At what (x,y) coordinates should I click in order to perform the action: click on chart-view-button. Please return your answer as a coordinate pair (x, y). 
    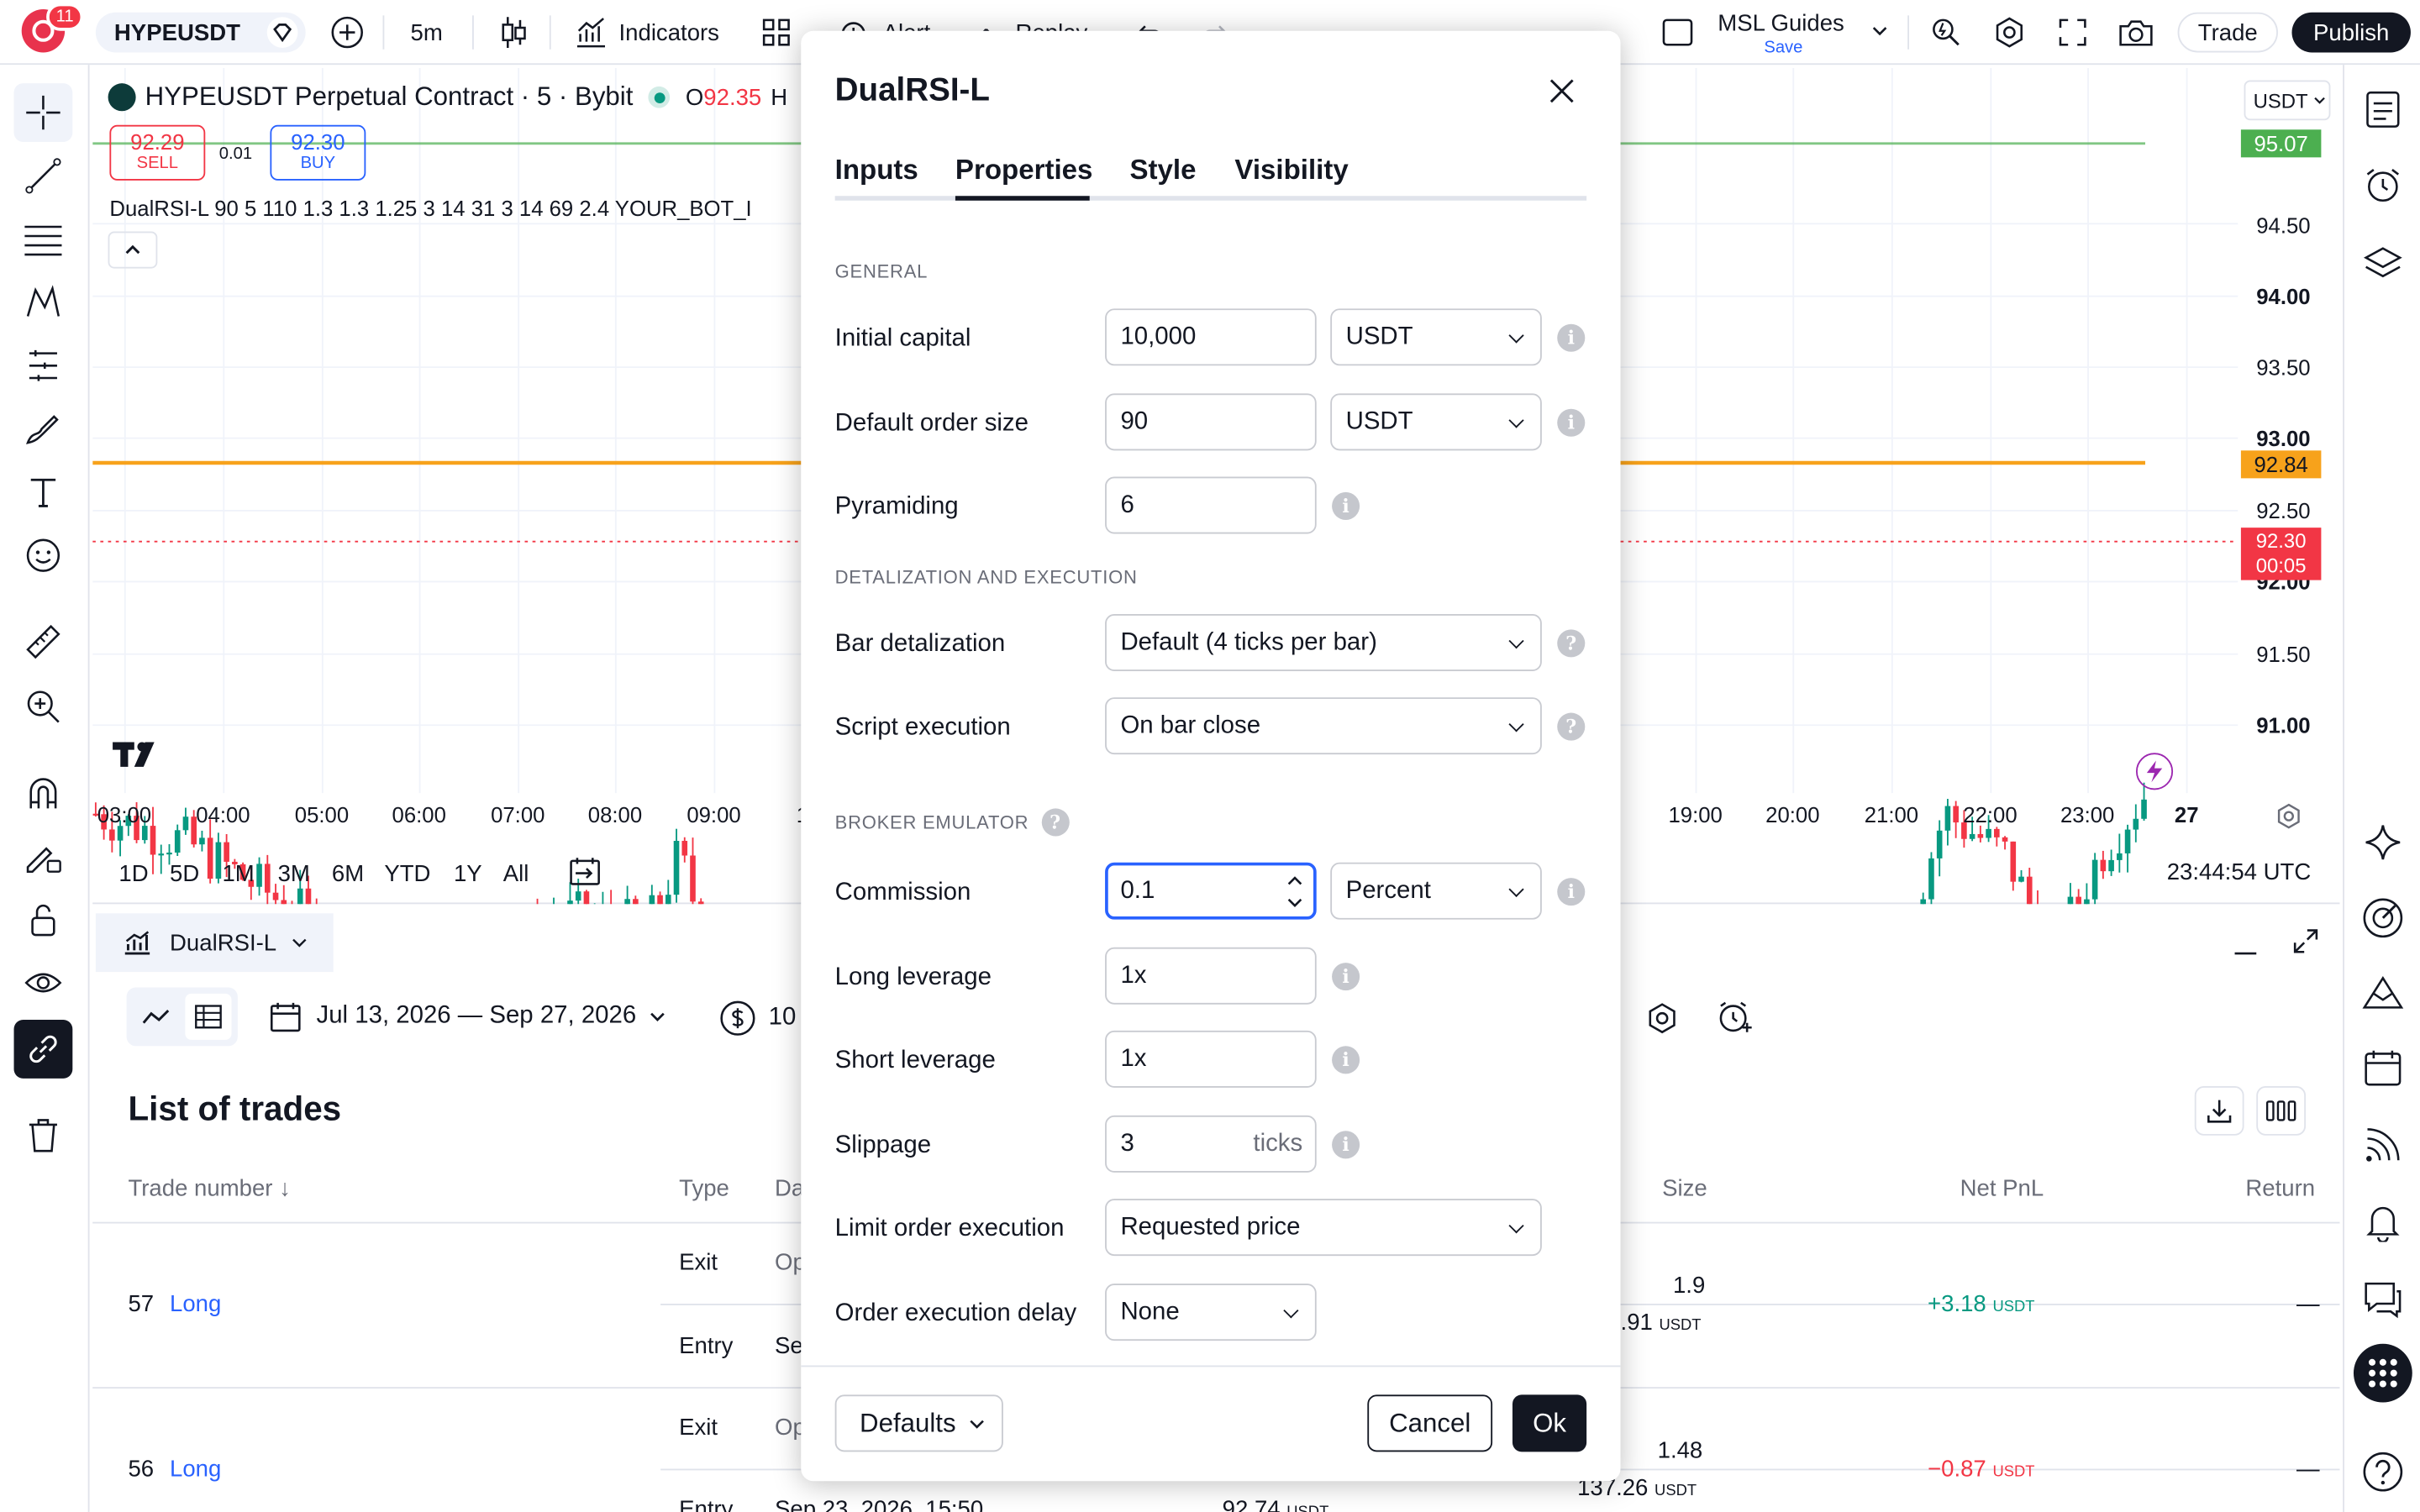
    Looking at the image, I should click on (156, 1017).